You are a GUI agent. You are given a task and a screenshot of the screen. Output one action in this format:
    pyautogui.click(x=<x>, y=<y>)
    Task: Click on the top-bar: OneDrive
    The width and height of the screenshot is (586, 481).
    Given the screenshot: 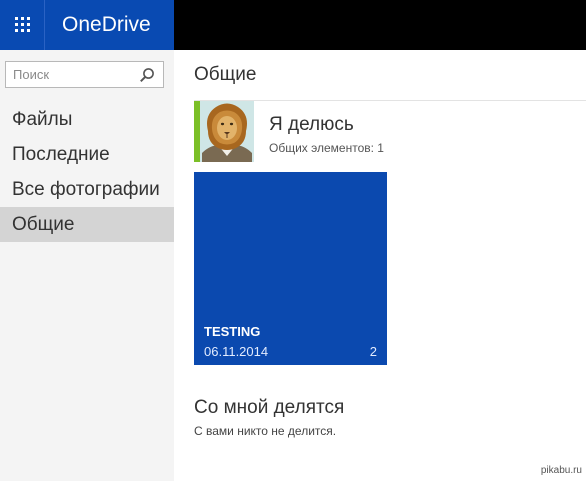 What is the action you would take?
    pyautogui.click(x=293, y=25)
    